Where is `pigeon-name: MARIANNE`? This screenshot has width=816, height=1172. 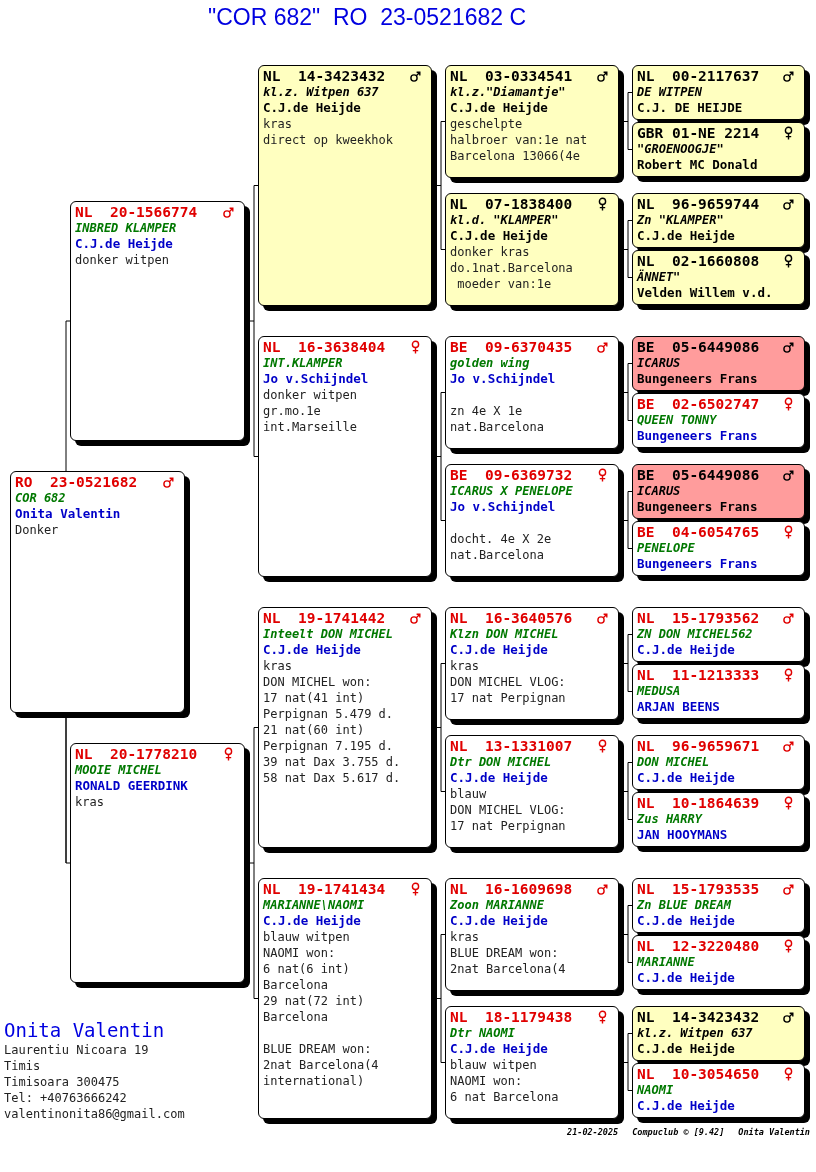
pigeon-name: MARIANNE is located at coordinates (666, 962).